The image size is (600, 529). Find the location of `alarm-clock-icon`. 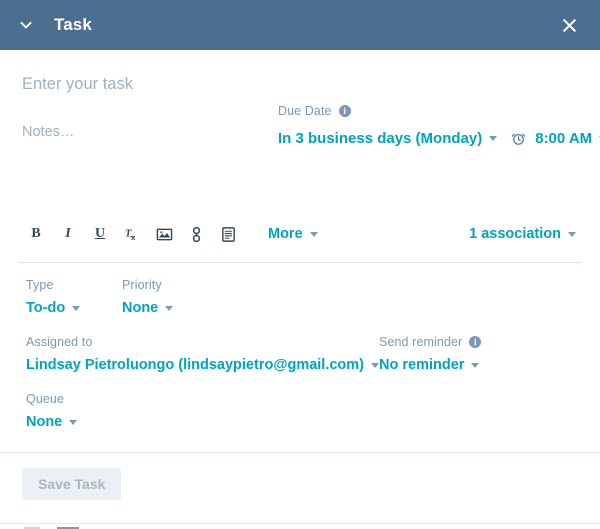

alarm-clock-icon is located at coordinates (518, 138).